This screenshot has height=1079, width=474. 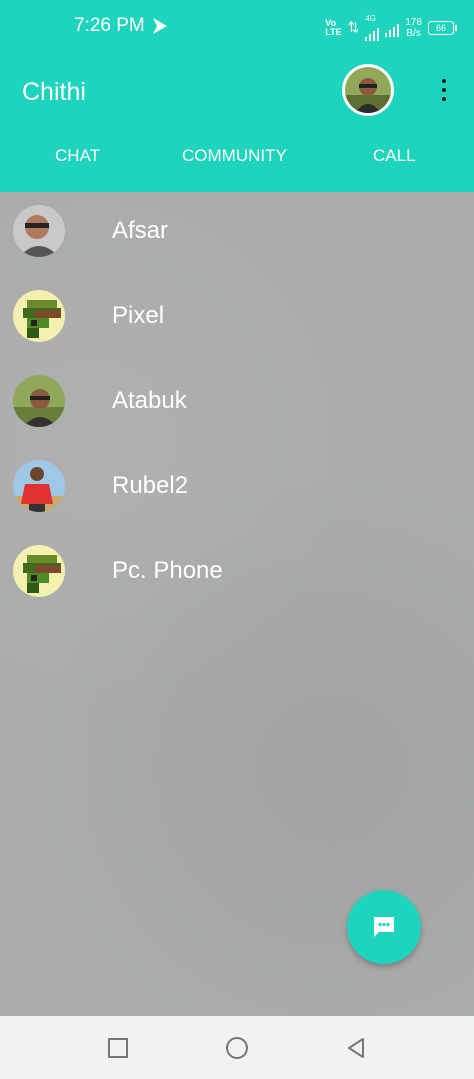 I want to click on tab-chat: CHAT, so click(x=77, y=156).